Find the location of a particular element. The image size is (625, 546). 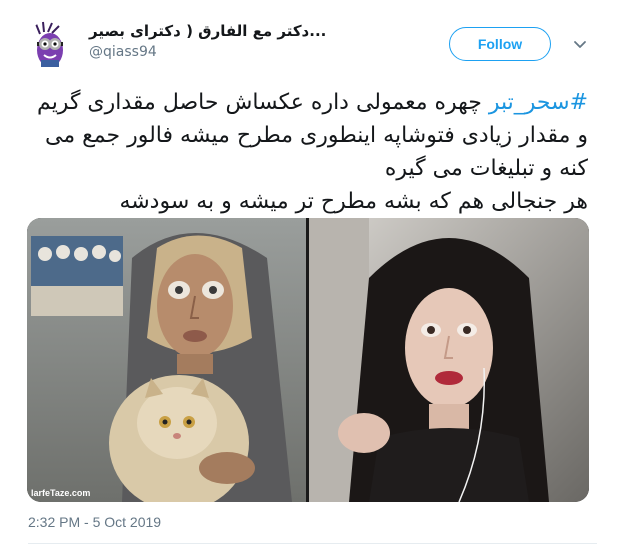

minion-avatar-icon is located at coordinates (51, 45).